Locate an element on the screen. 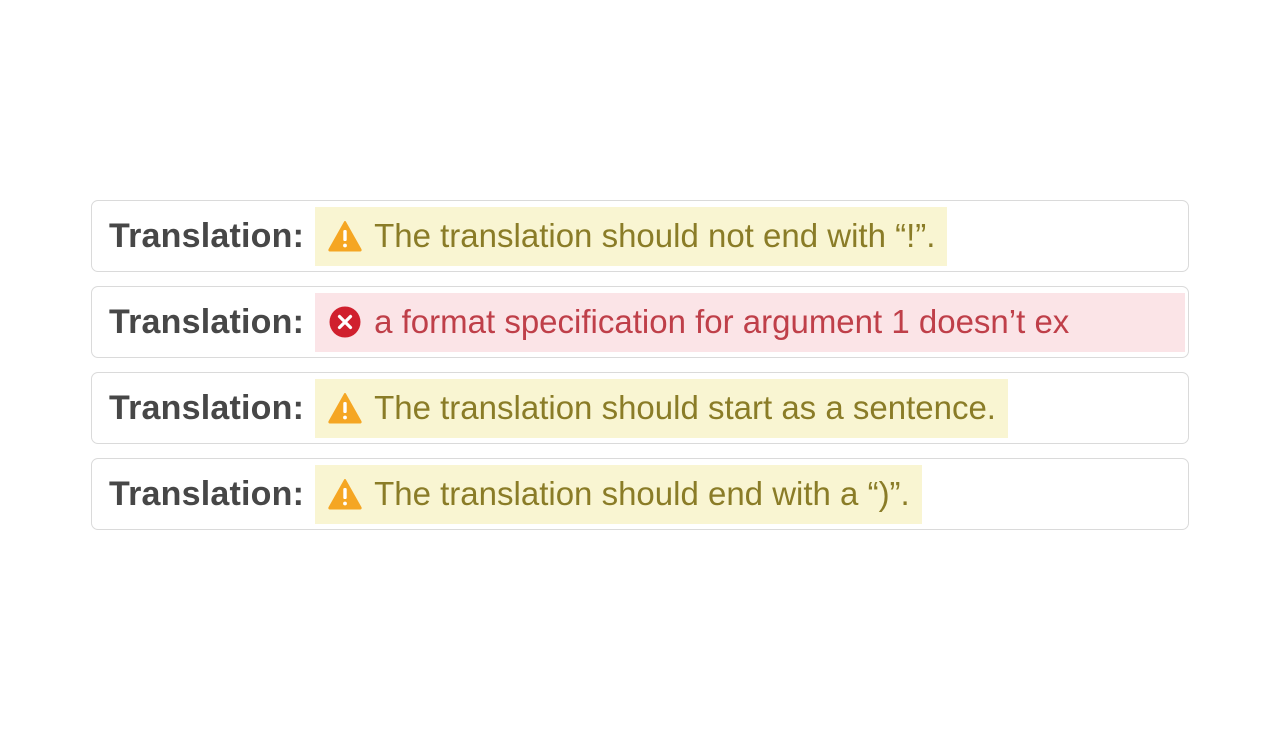  warning-message: The translation should end with a “)”. is located at coordinates (618, 494).